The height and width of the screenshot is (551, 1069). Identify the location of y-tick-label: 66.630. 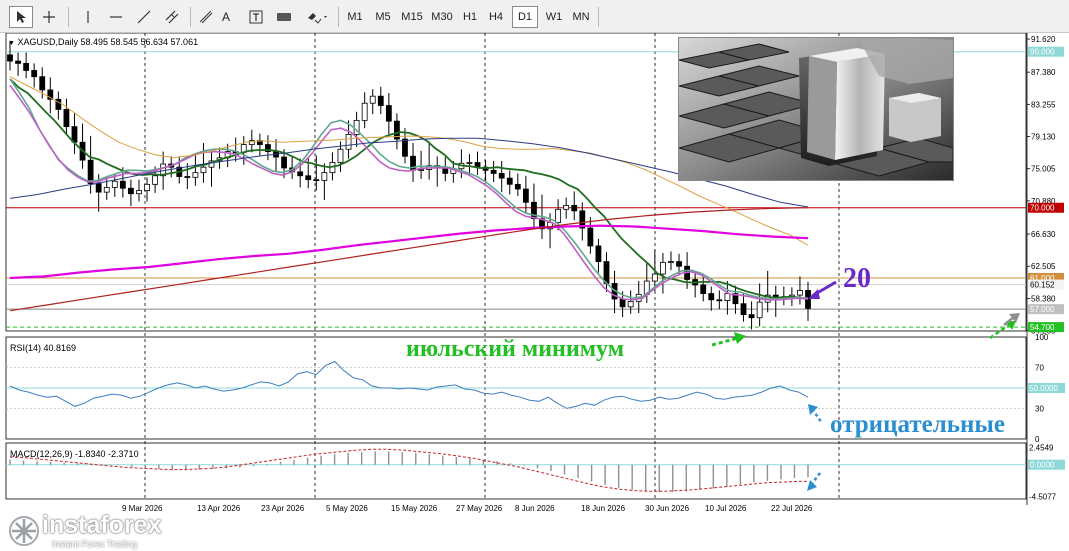
(1043, 234).